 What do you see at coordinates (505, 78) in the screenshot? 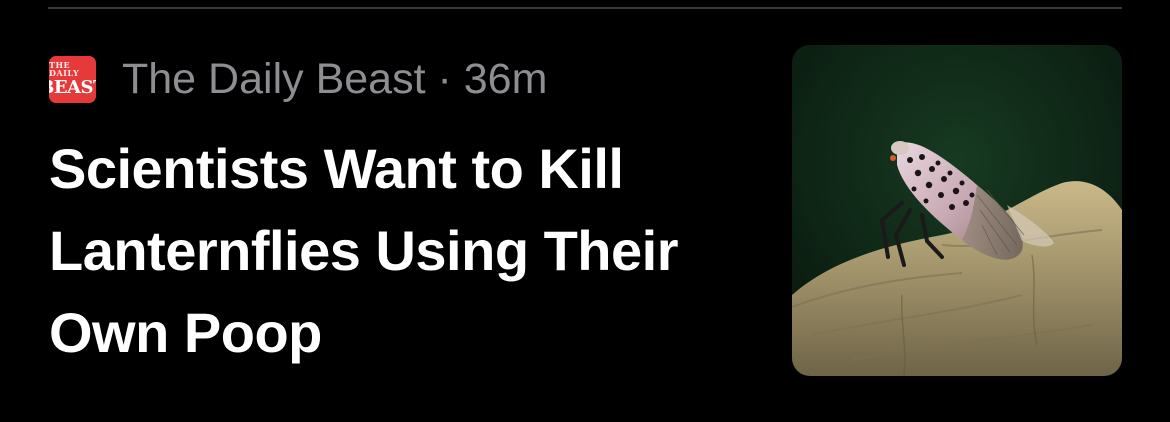
I see `article-age: 36m` at bounding box center [505, 78].